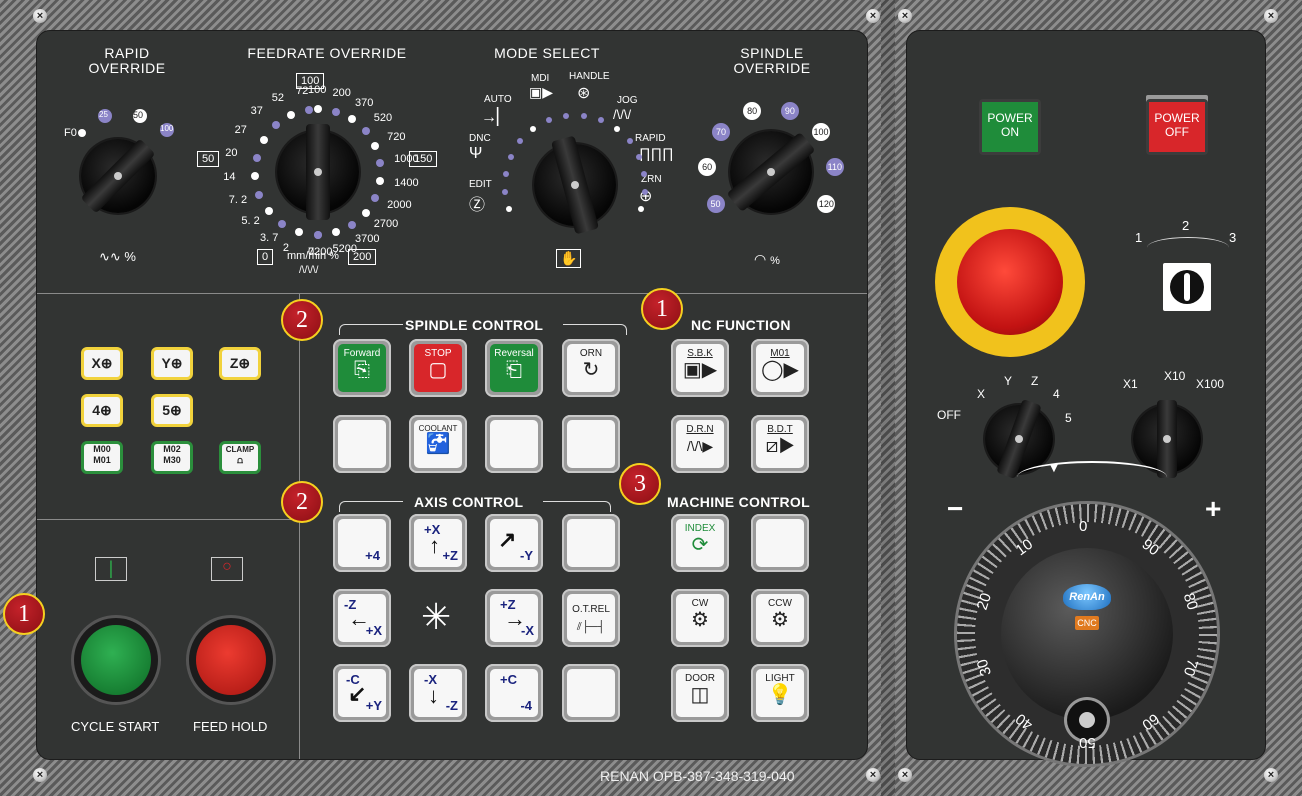  What do you see at coordinates (780, 693) in the screenshot?
I see `light-button: LIGHT 💡` at bounding box center [780, 693].